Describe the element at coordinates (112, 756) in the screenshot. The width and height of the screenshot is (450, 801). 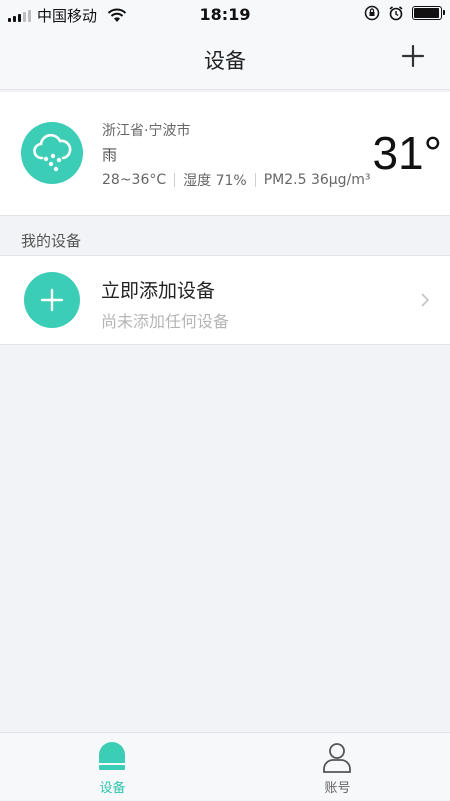
I see `device-icon` at that location.